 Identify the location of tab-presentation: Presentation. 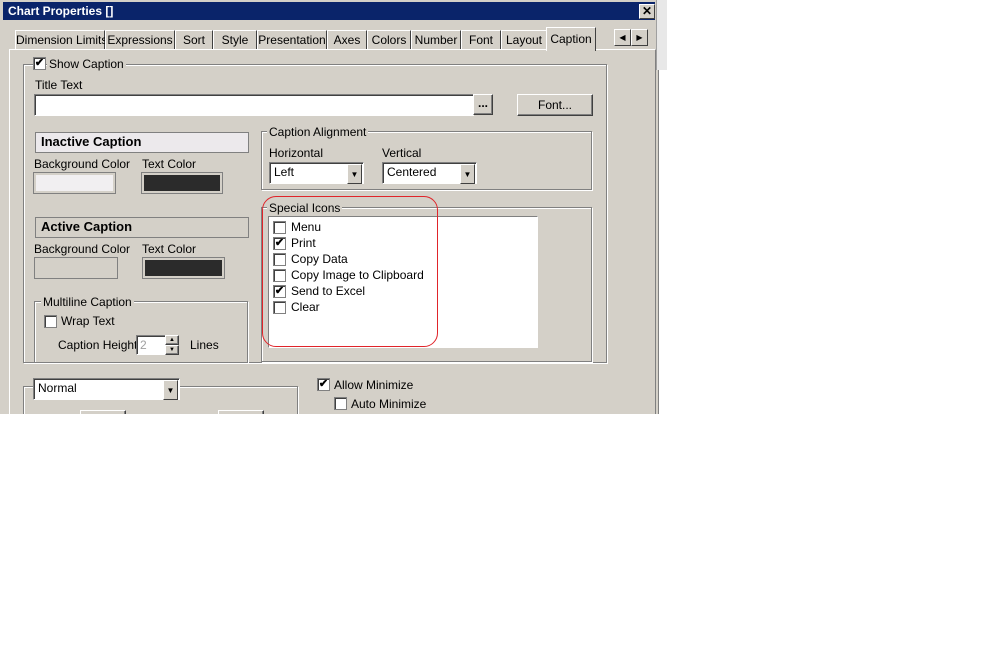
(292, 40).